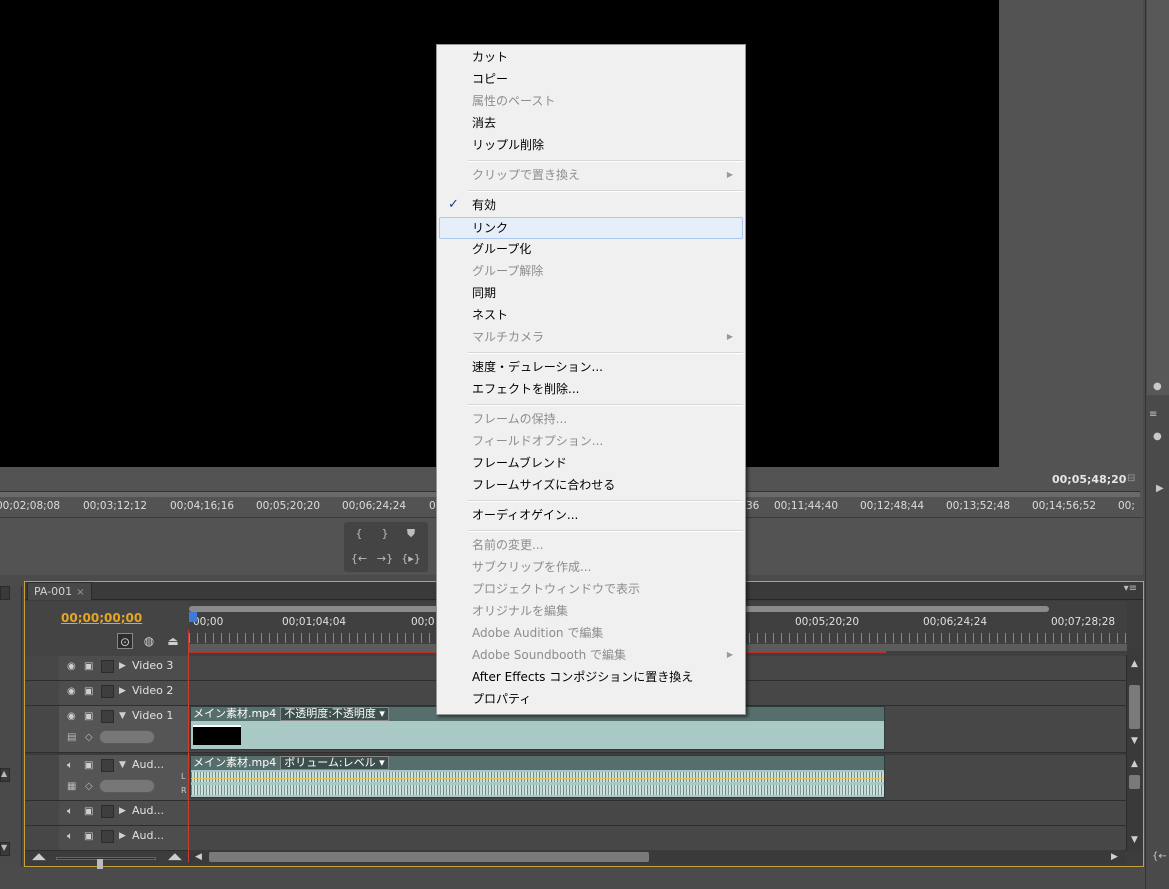 Image resolution: width=1169 pixels, height=889 pixels. I want to click on timeline-vertical-scrollbar: ▲ ▼ ▲ ▼, so click(1134, 753).